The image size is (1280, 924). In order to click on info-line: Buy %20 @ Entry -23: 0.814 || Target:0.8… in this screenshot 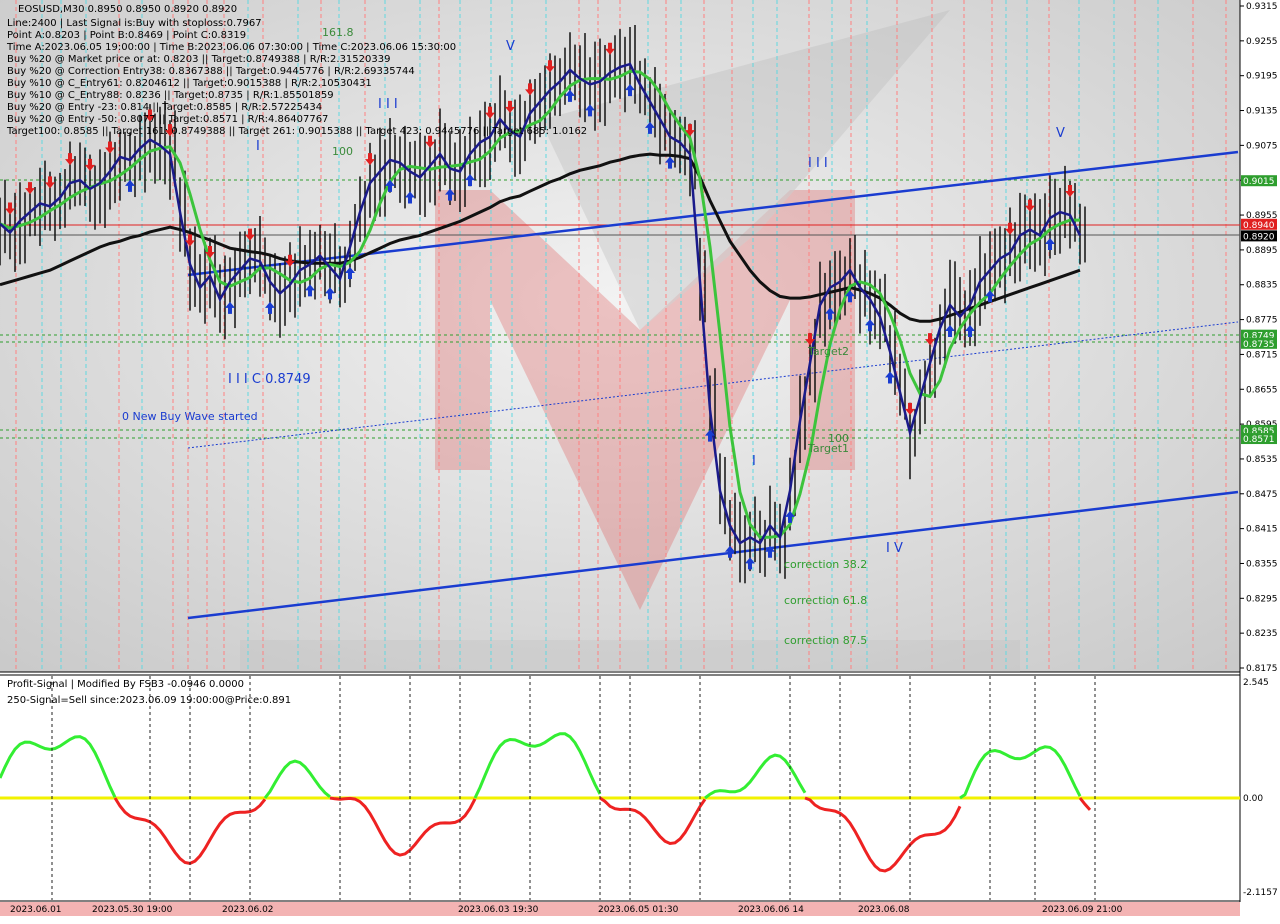, I will do `click(164, 107)`.